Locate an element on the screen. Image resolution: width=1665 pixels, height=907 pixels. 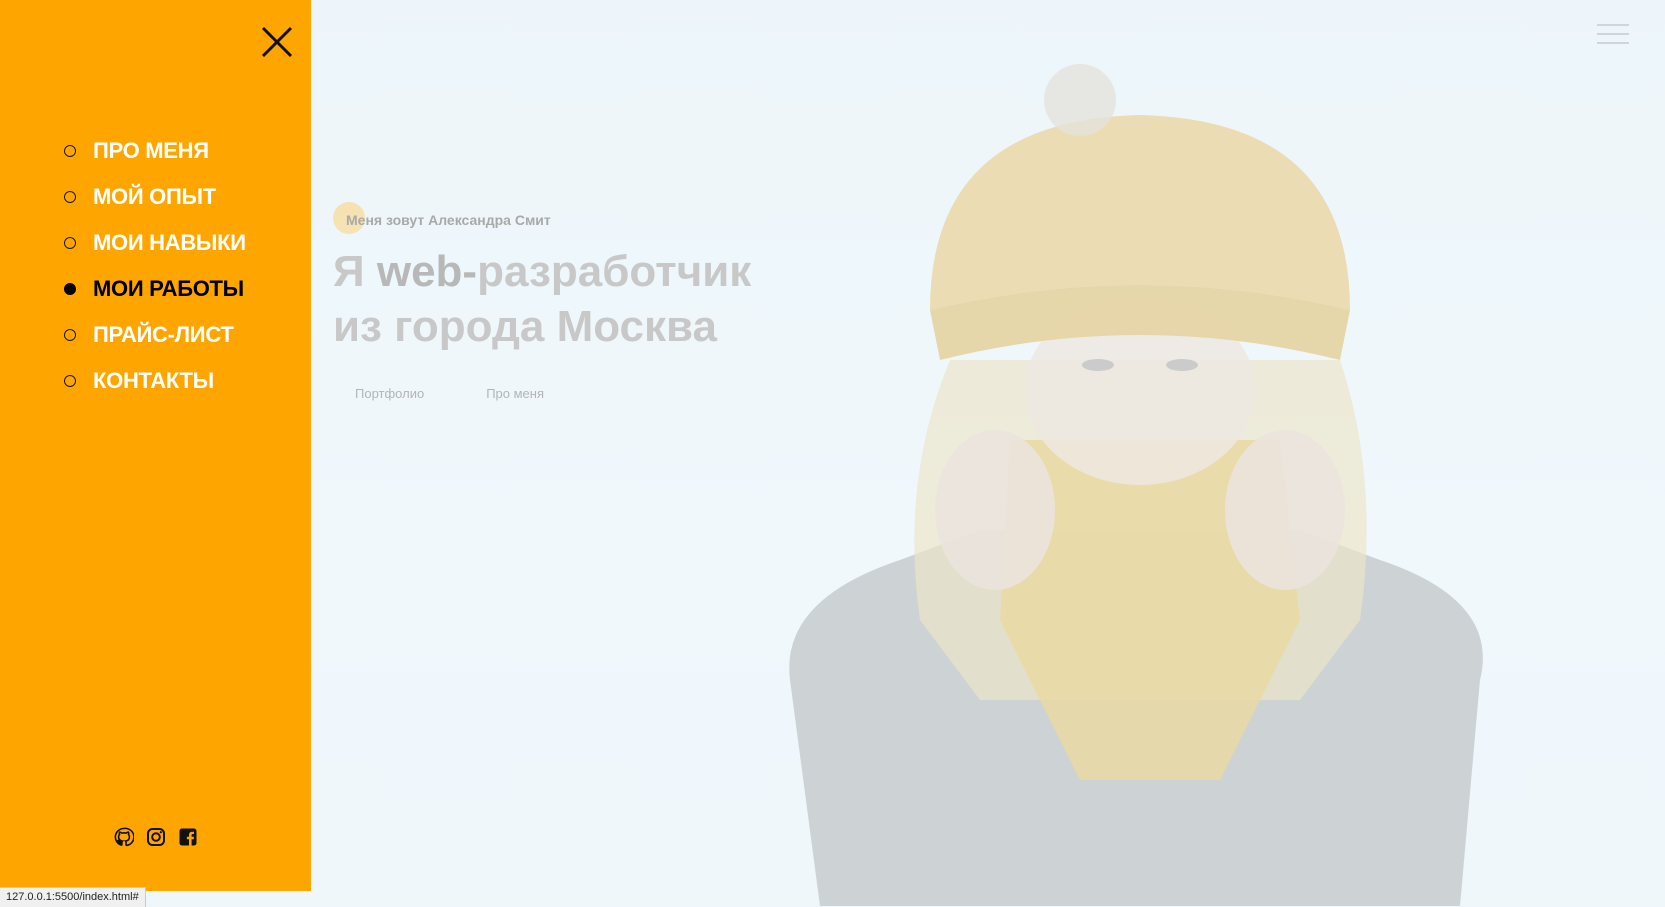
sidebar-item-label: МОЙ ОПЫТ is located at coordinates (154, 196).